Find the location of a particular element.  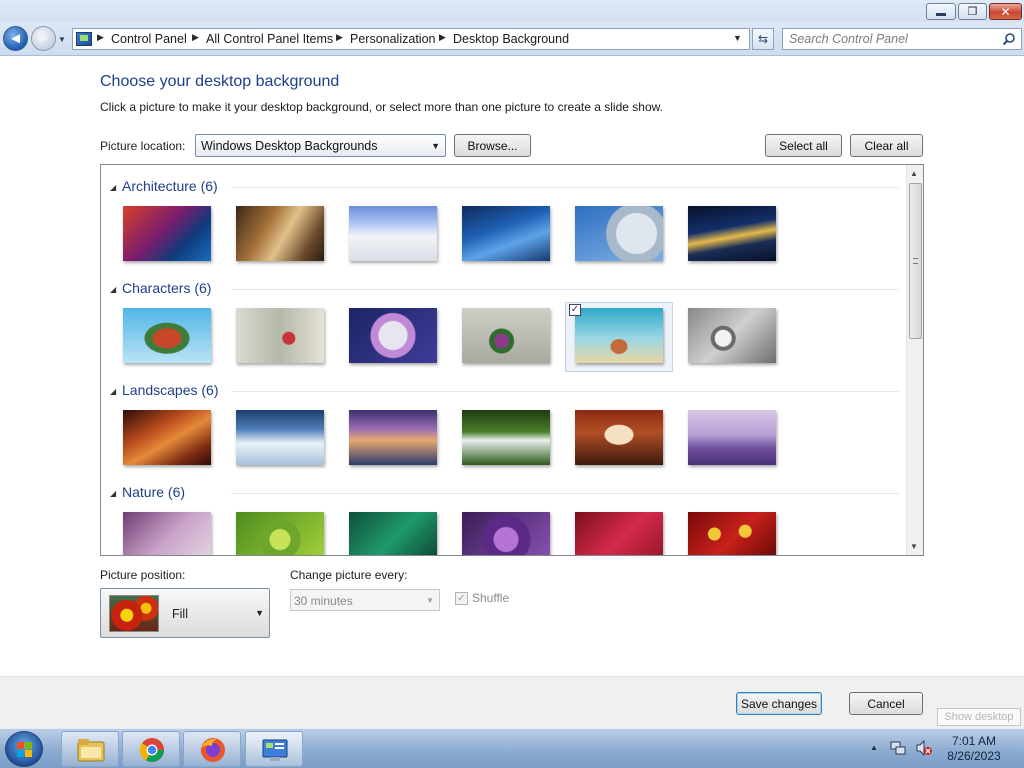

taskbar-control-panel-button is located at coordinates (274, 749).